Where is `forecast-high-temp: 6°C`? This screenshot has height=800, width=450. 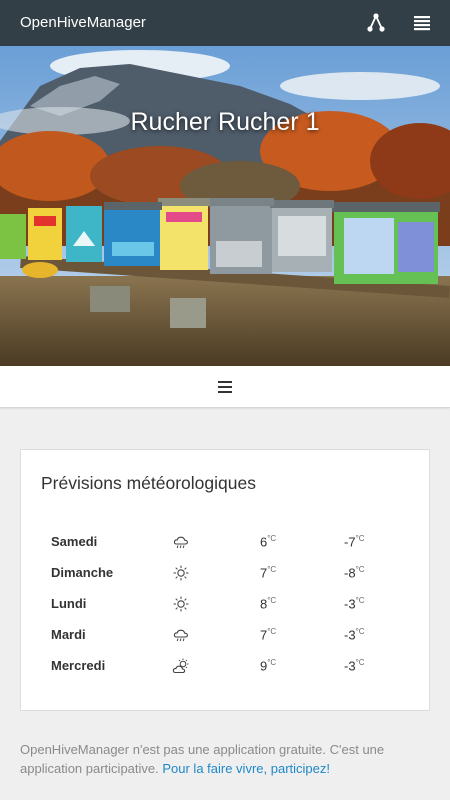 forecast-high-temp: 6°C is located at coordinates (268, 541).